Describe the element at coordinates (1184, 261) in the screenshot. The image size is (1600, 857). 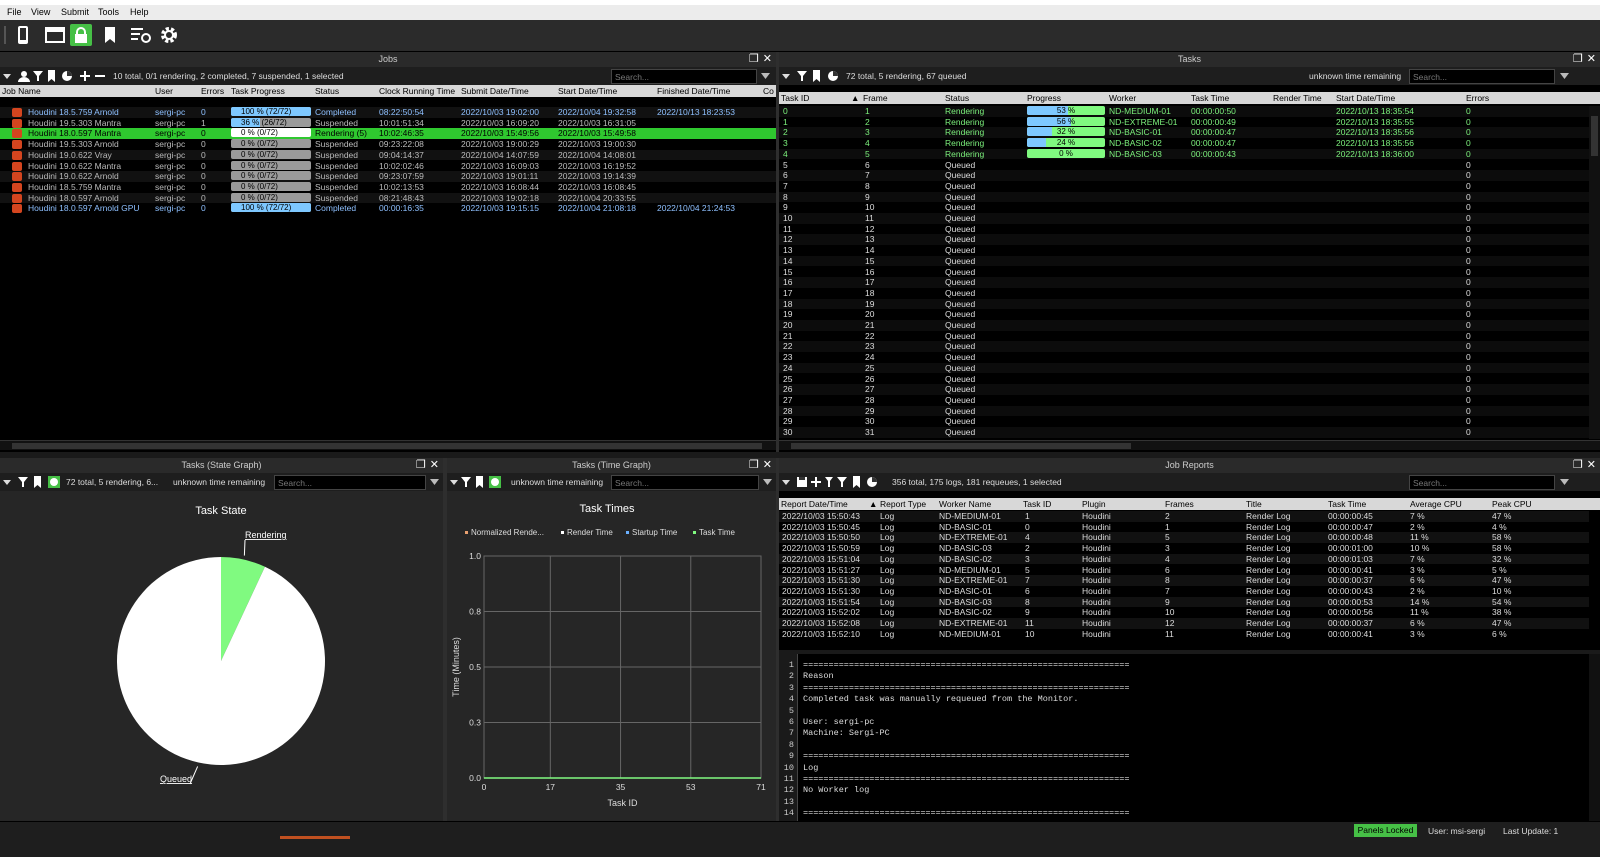
I see `task-row: 14 15 Queued 0` at that location.